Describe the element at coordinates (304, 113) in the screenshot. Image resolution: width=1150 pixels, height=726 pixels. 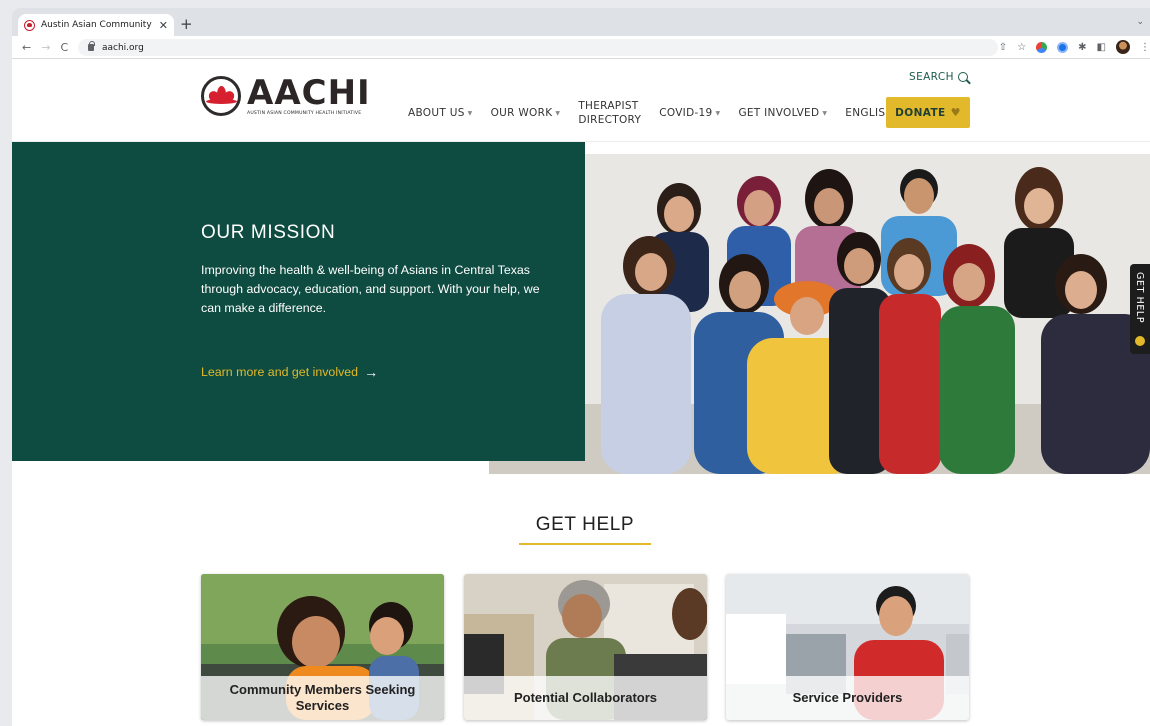
I see `logo-tagline: AUSTIN ASIAN COMMUNITY HEALTH INITIATIVE` at that location.